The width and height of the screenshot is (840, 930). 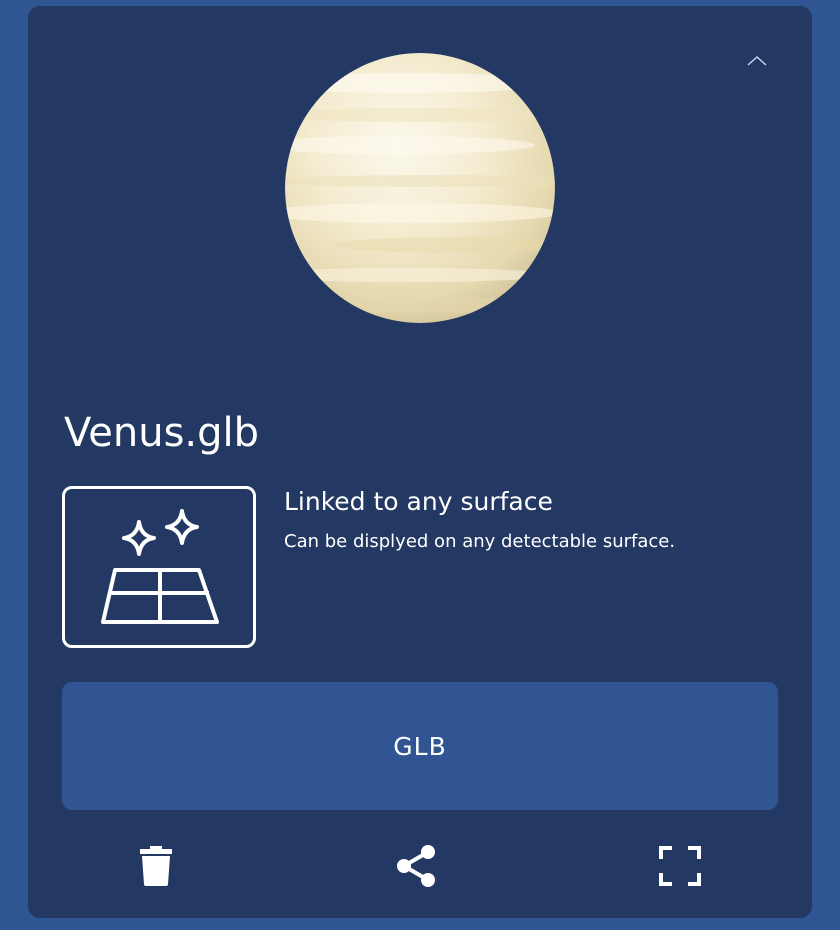 I want to click on surface-sparkle-icon, so click(x=160, y=566).